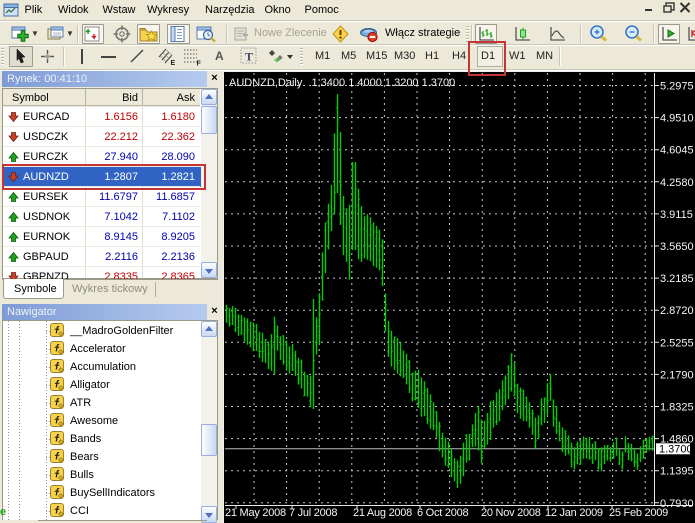  Describe the element at coordinates (342, 83) in the screenshot. I see `svg-text:AUDNZD,Daily 1.3400 1.4000 1: AUDNZD,Daily 1.3400 1.4000 1.3200 1.3700` at that location.